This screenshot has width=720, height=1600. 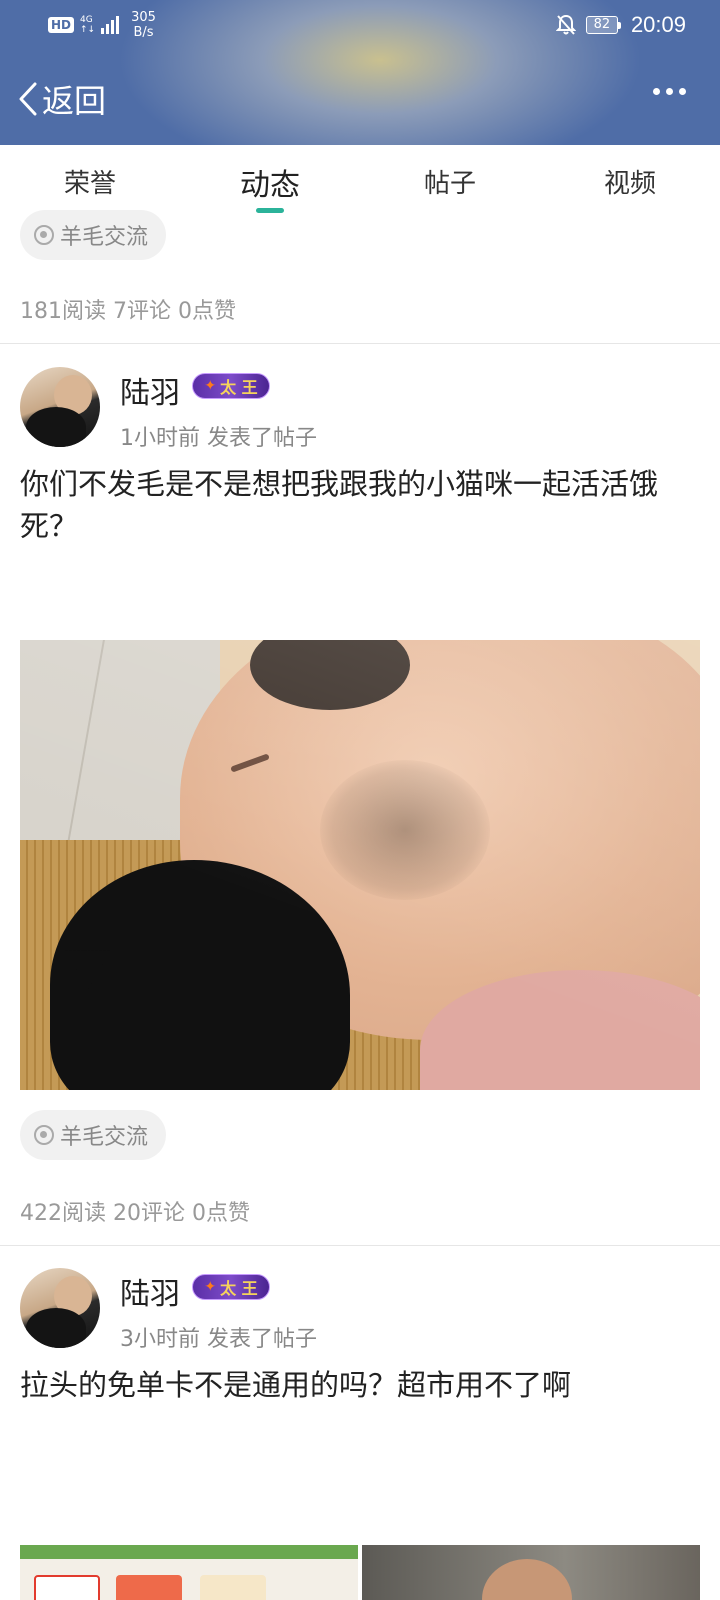 I want to click on back-label: 返回, so click(x=74, y=101).